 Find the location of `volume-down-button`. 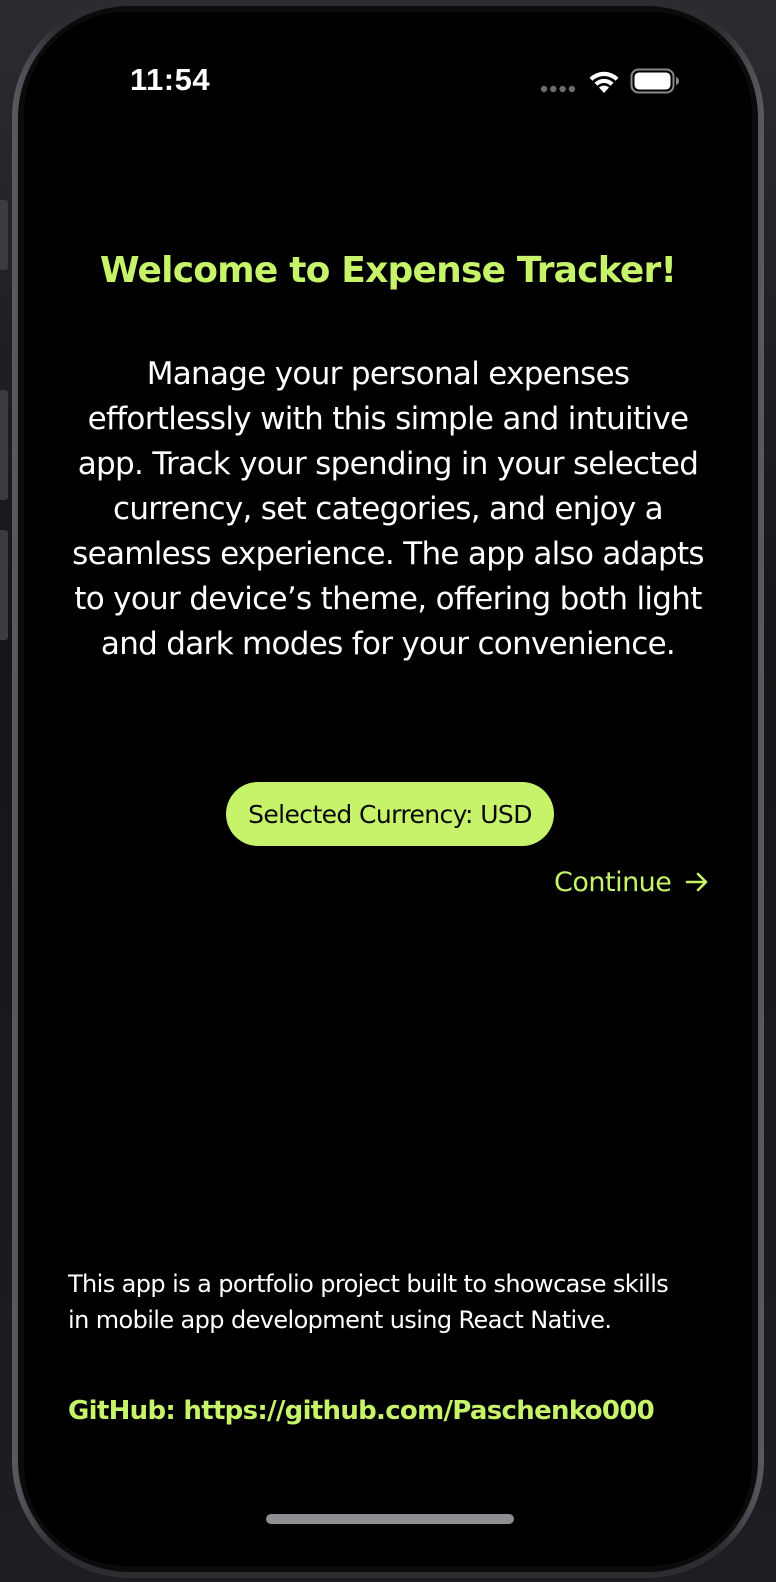

volume-down-button is located at coordinates (4, 585).